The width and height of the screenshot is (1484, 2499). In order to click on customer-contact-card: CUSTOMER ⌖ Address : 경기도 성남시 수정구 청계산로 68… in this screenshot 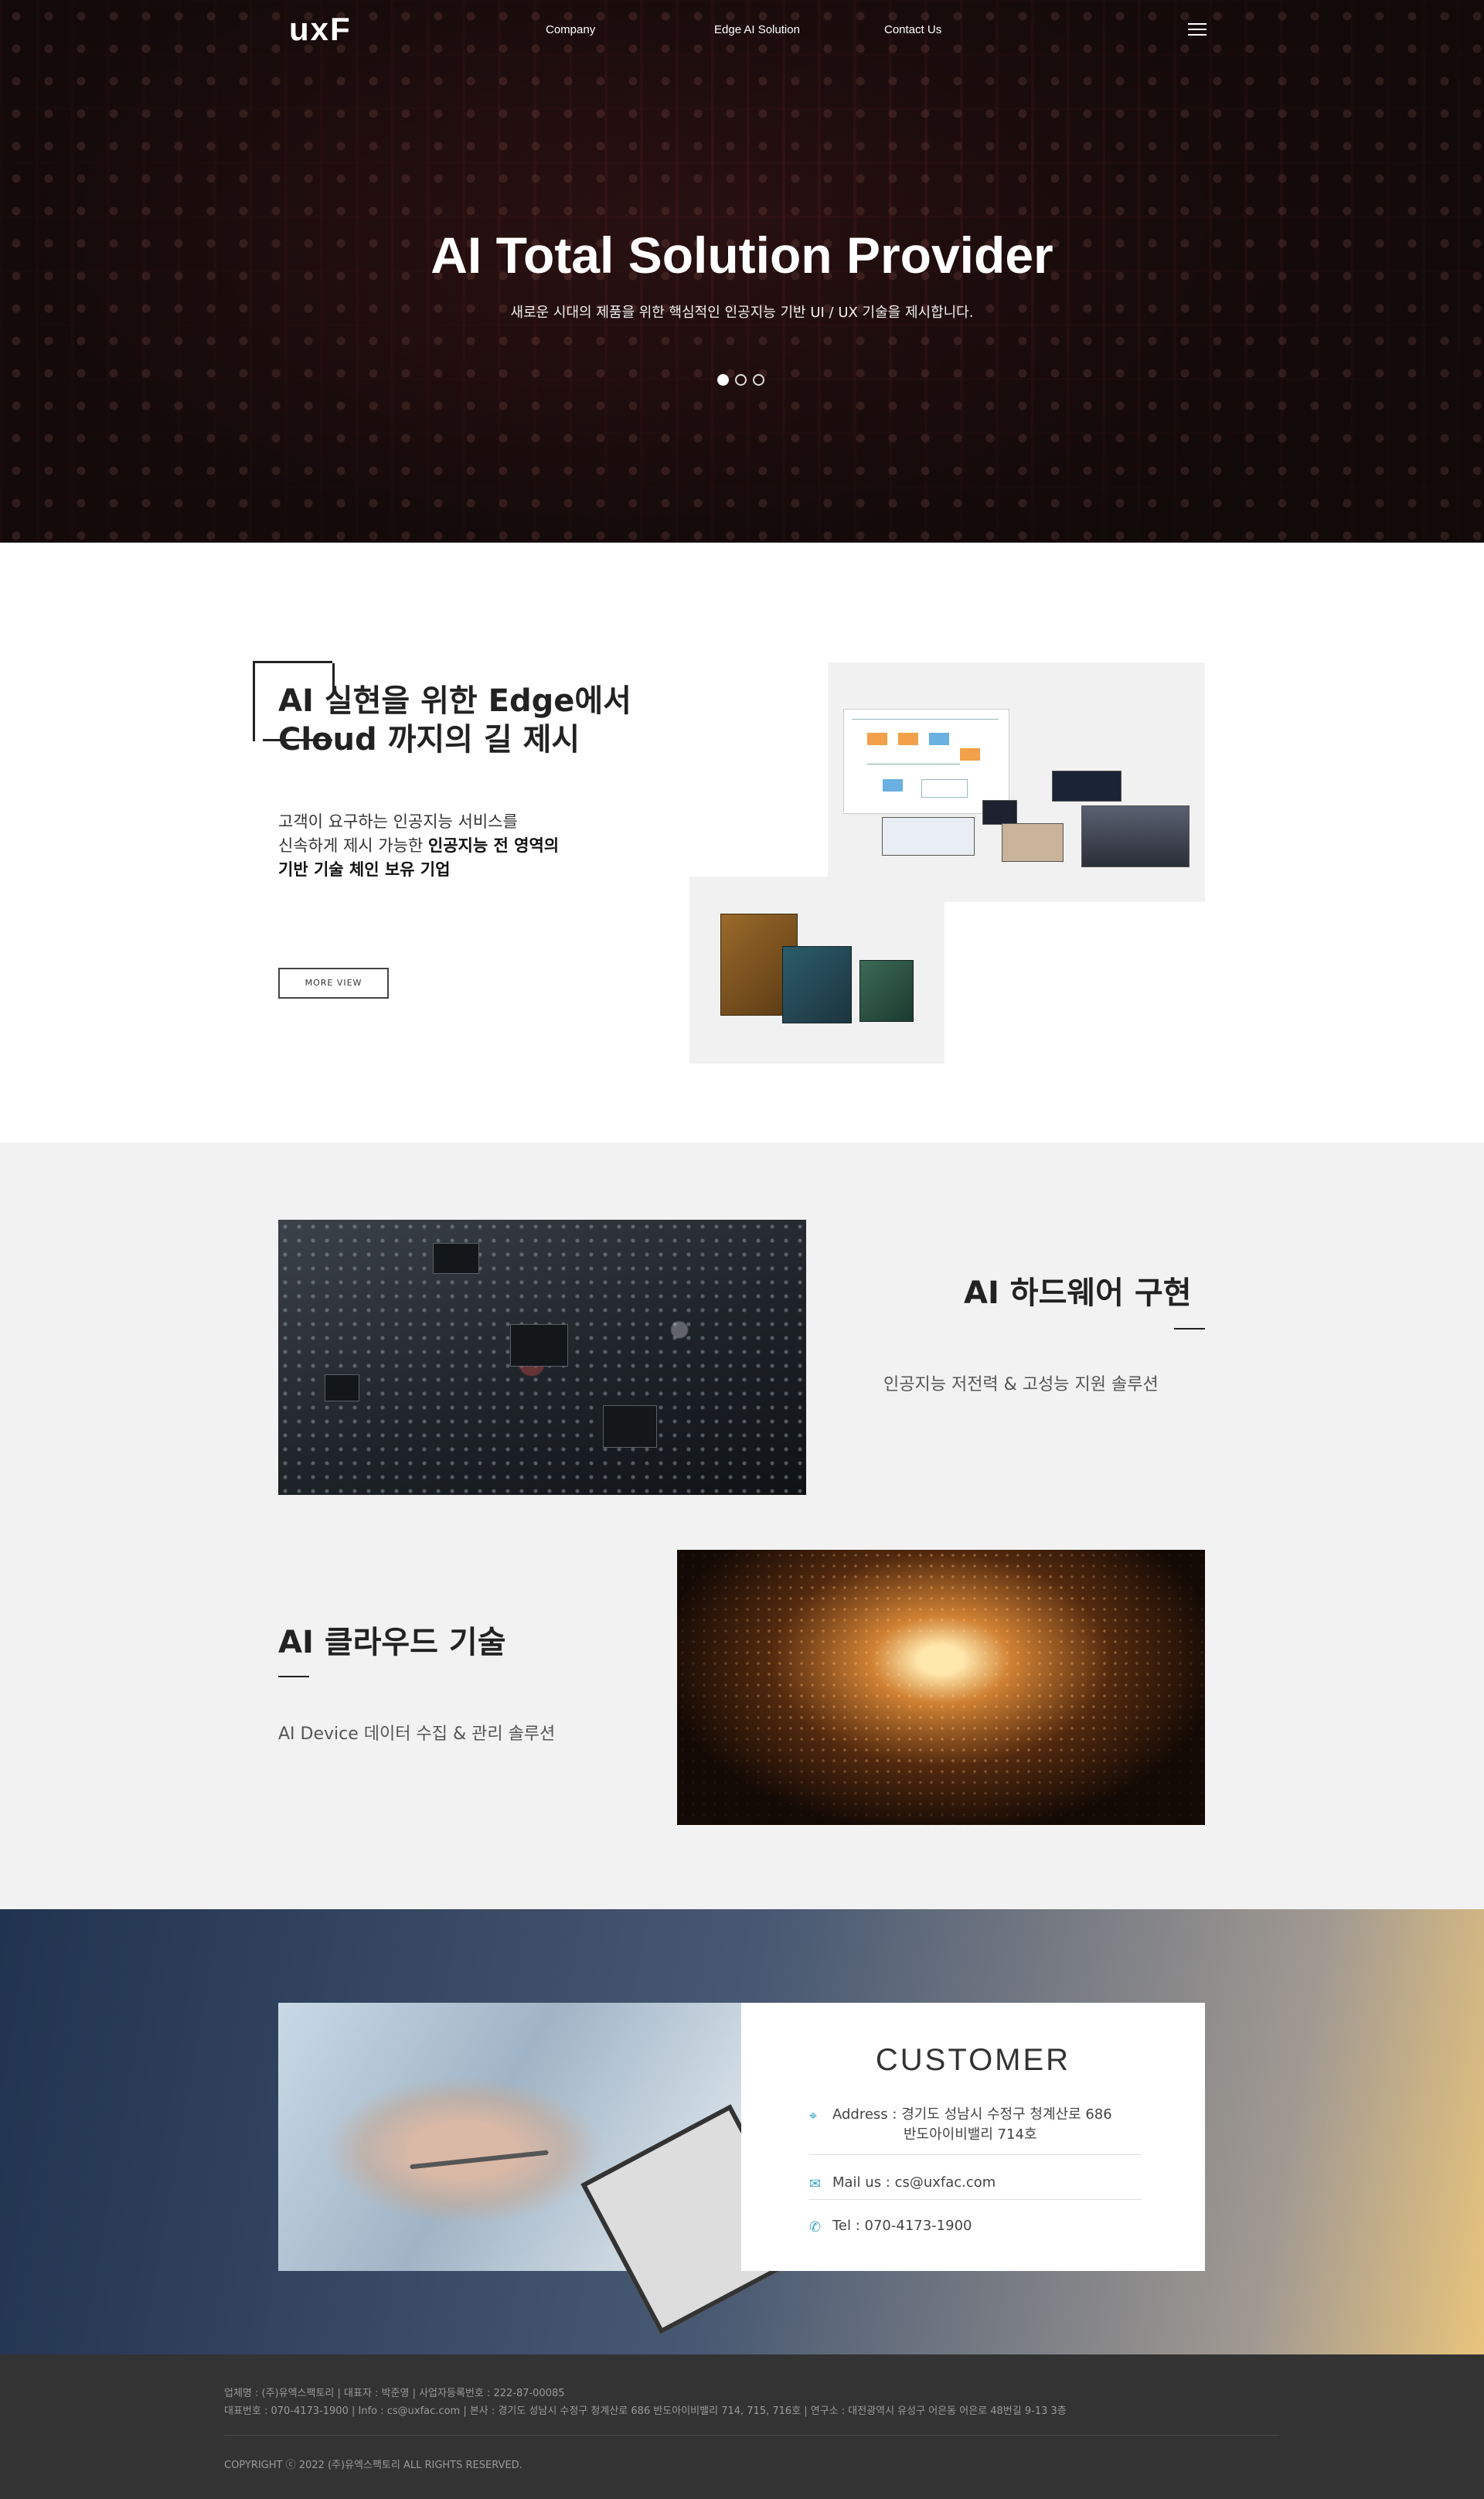, I will do `click(973, 2137)`.